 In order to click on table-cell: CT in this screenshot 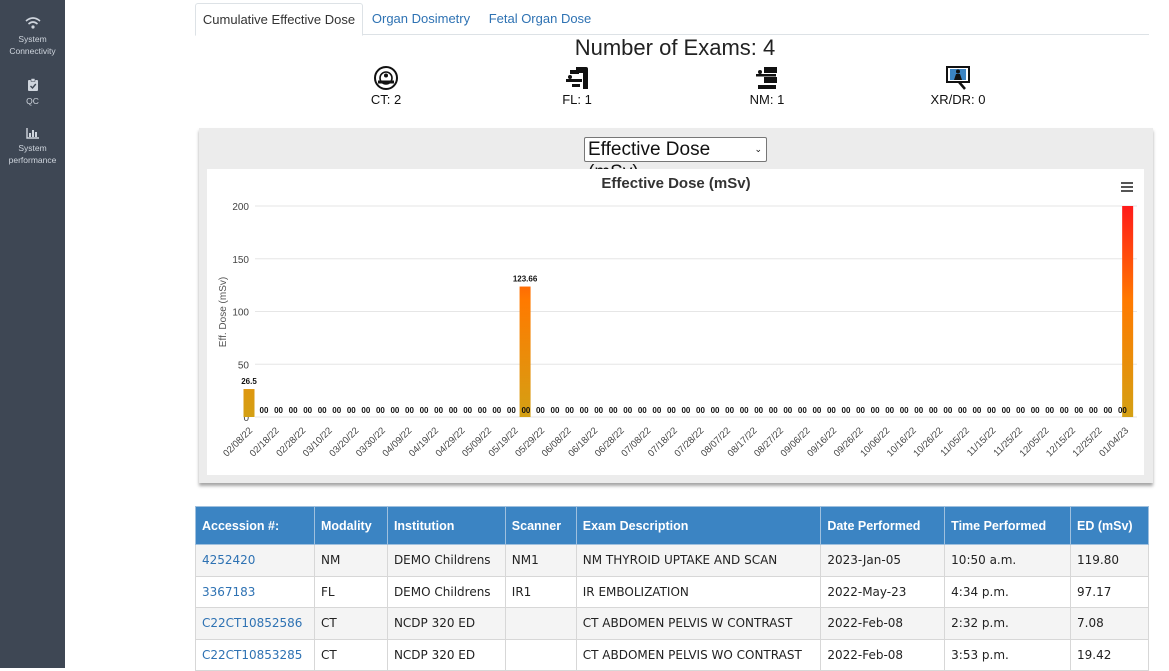, I will do `click(350, 623)`.